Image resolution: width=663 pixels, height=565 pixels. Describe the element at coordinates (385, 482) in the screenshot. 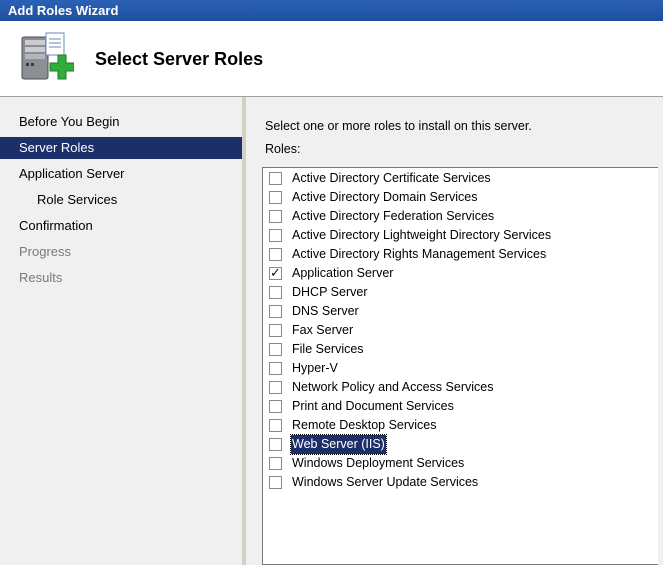

I see `role-label: Windows Server Update Services` at that location.